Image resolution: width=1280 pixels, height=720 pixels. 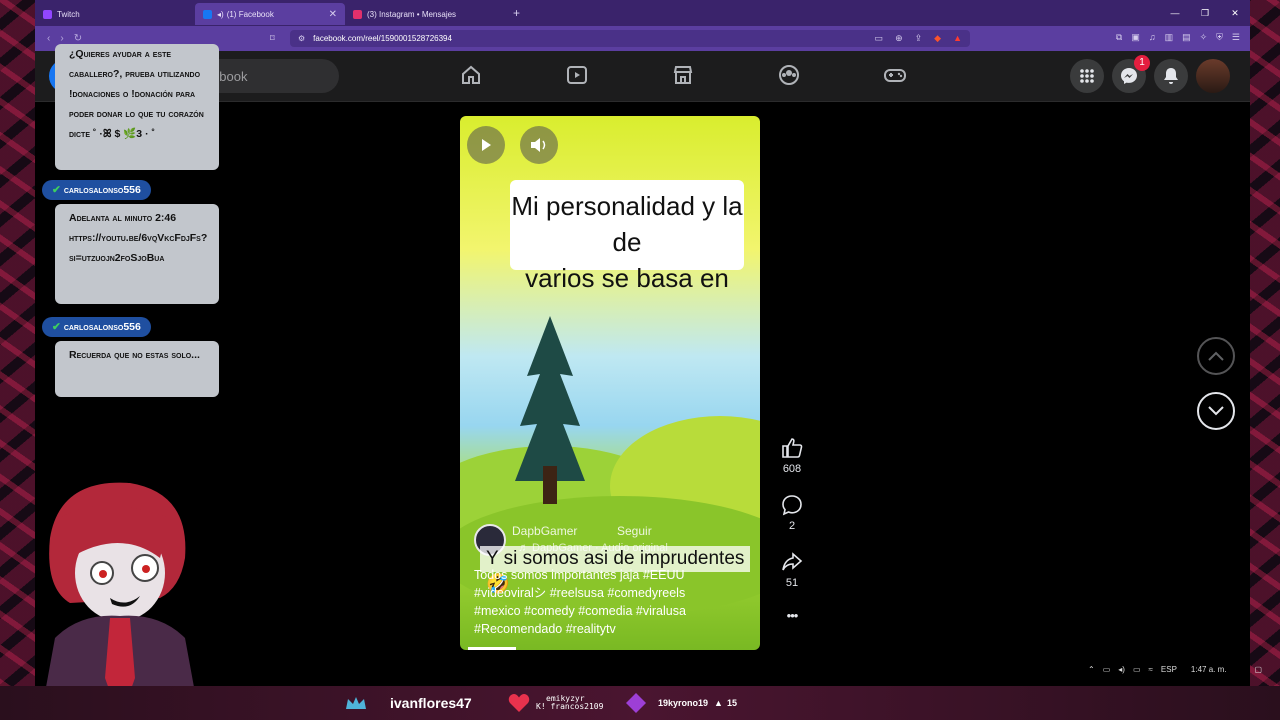 What do you see at coordinates (356, 703) in the screenshot?
I see `crown-icon` at bounding box center [356, 703].